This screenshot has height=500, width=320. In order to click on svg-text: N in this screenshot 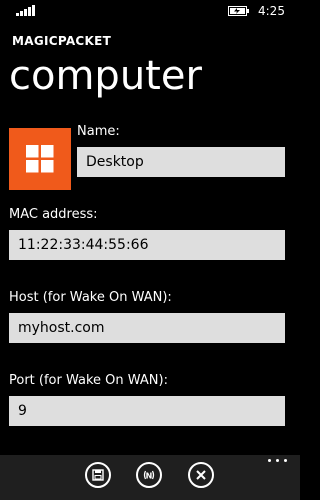, I will do `click(149, 476)`.